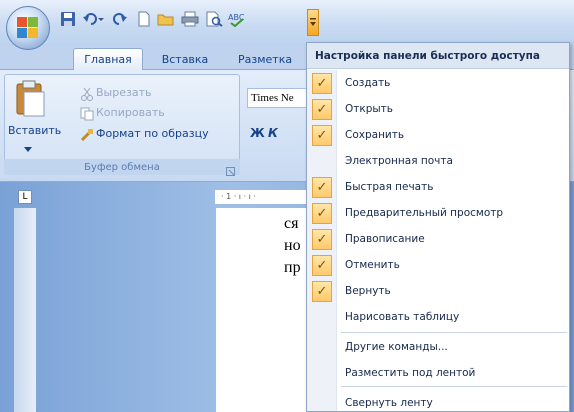 The width and height of the screenshot is (574, 412). Describe the element at coordinates (265, 197) in the screenshot. I see `horizontal-ruler: · 1 · ı · ı ·` at that location.